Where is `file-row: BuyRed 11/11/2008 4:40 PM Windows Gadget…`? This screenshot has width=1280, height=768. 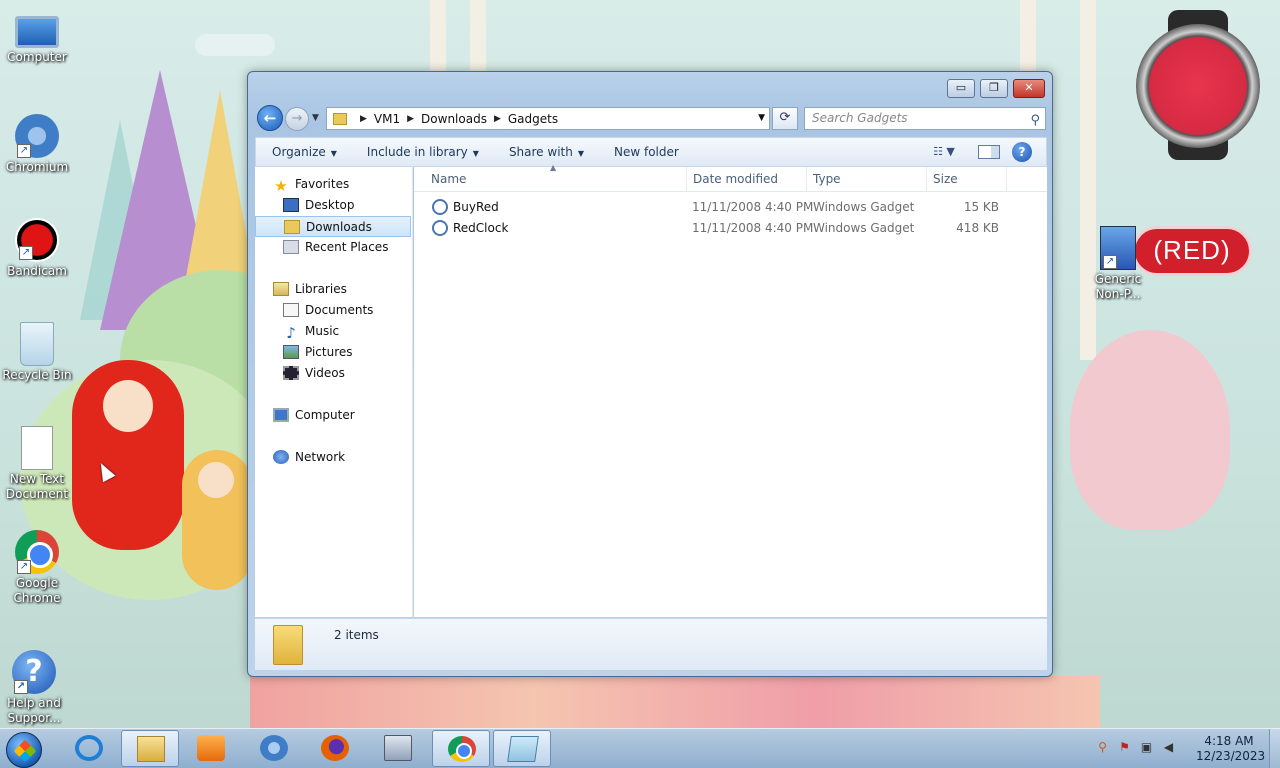
file-row: BuyRed 11/11/2008 4:40 PM Windows Gadget… is located at coordinates (730, 207).